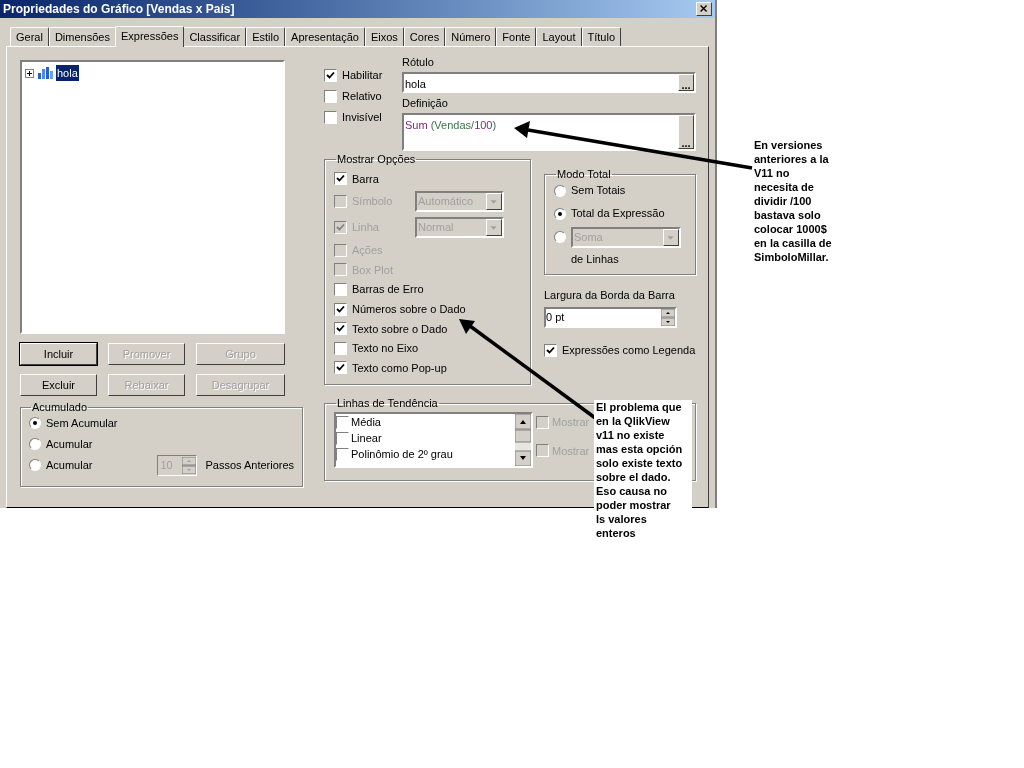 The image size is (1024, 768). I want to click on field-label: Definição, so click(425, 103).